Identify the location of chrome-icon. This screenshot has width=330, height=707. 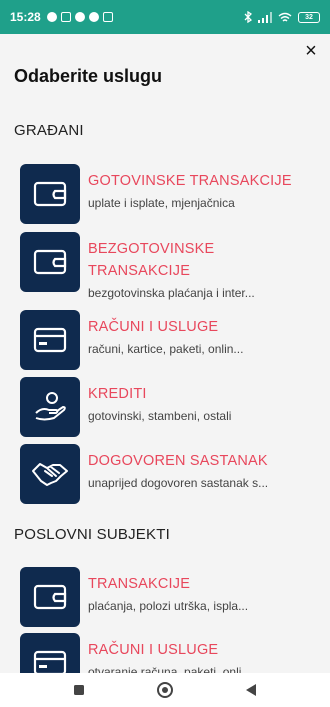
(79, 17).